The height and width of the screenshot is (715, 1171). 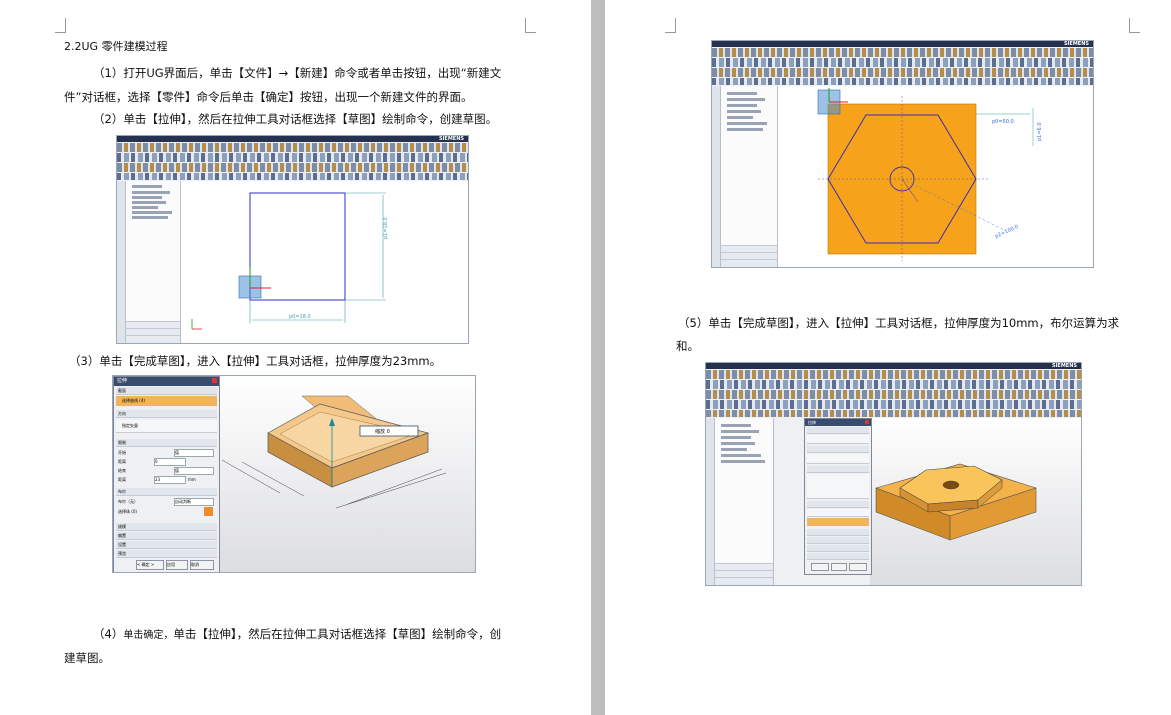 What do you see at coordinates (116, 46) in the screenshot?
I see `section-heading: 2.2UG 零件建模过程` at bounding box center [116, 46].